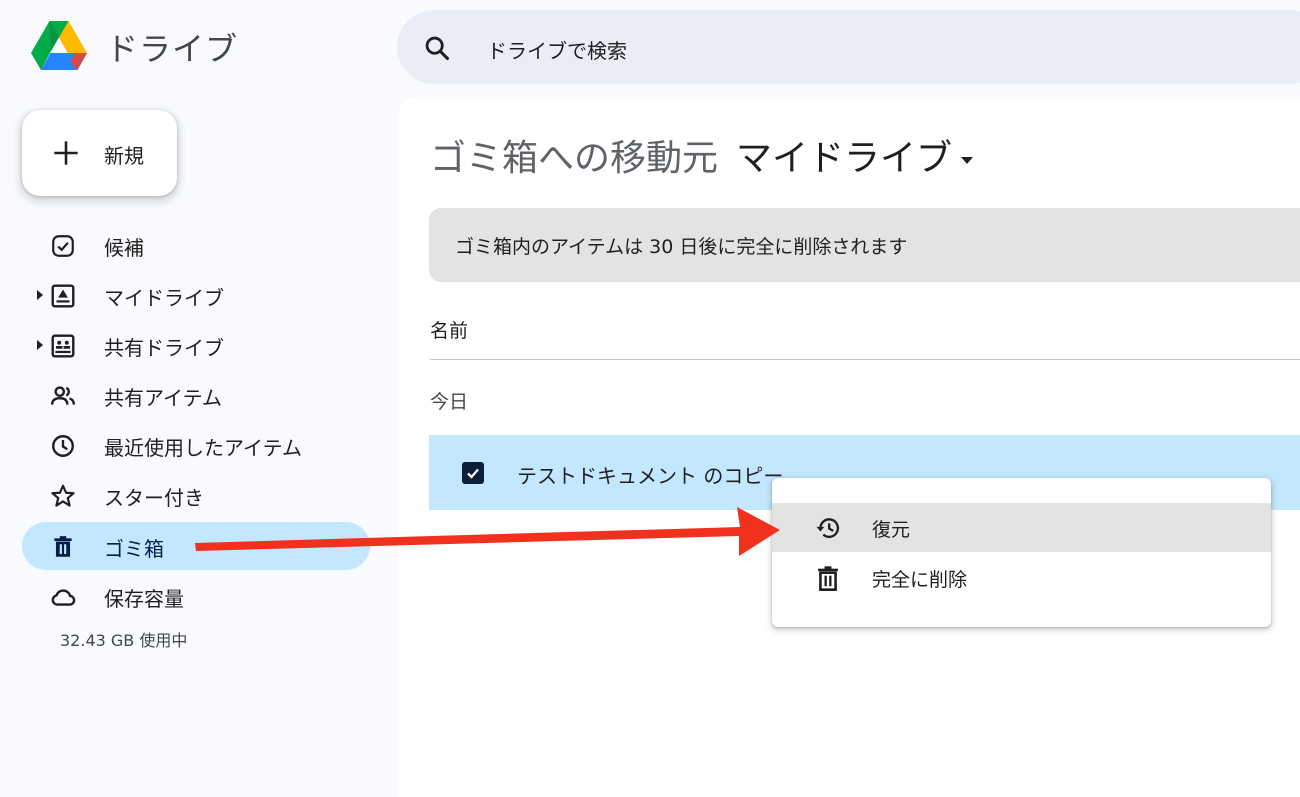  I want to click on trash-info-banner: ゴミ箱内のアイテムは 30 日後に完全に削除されます, so click(864, 245).